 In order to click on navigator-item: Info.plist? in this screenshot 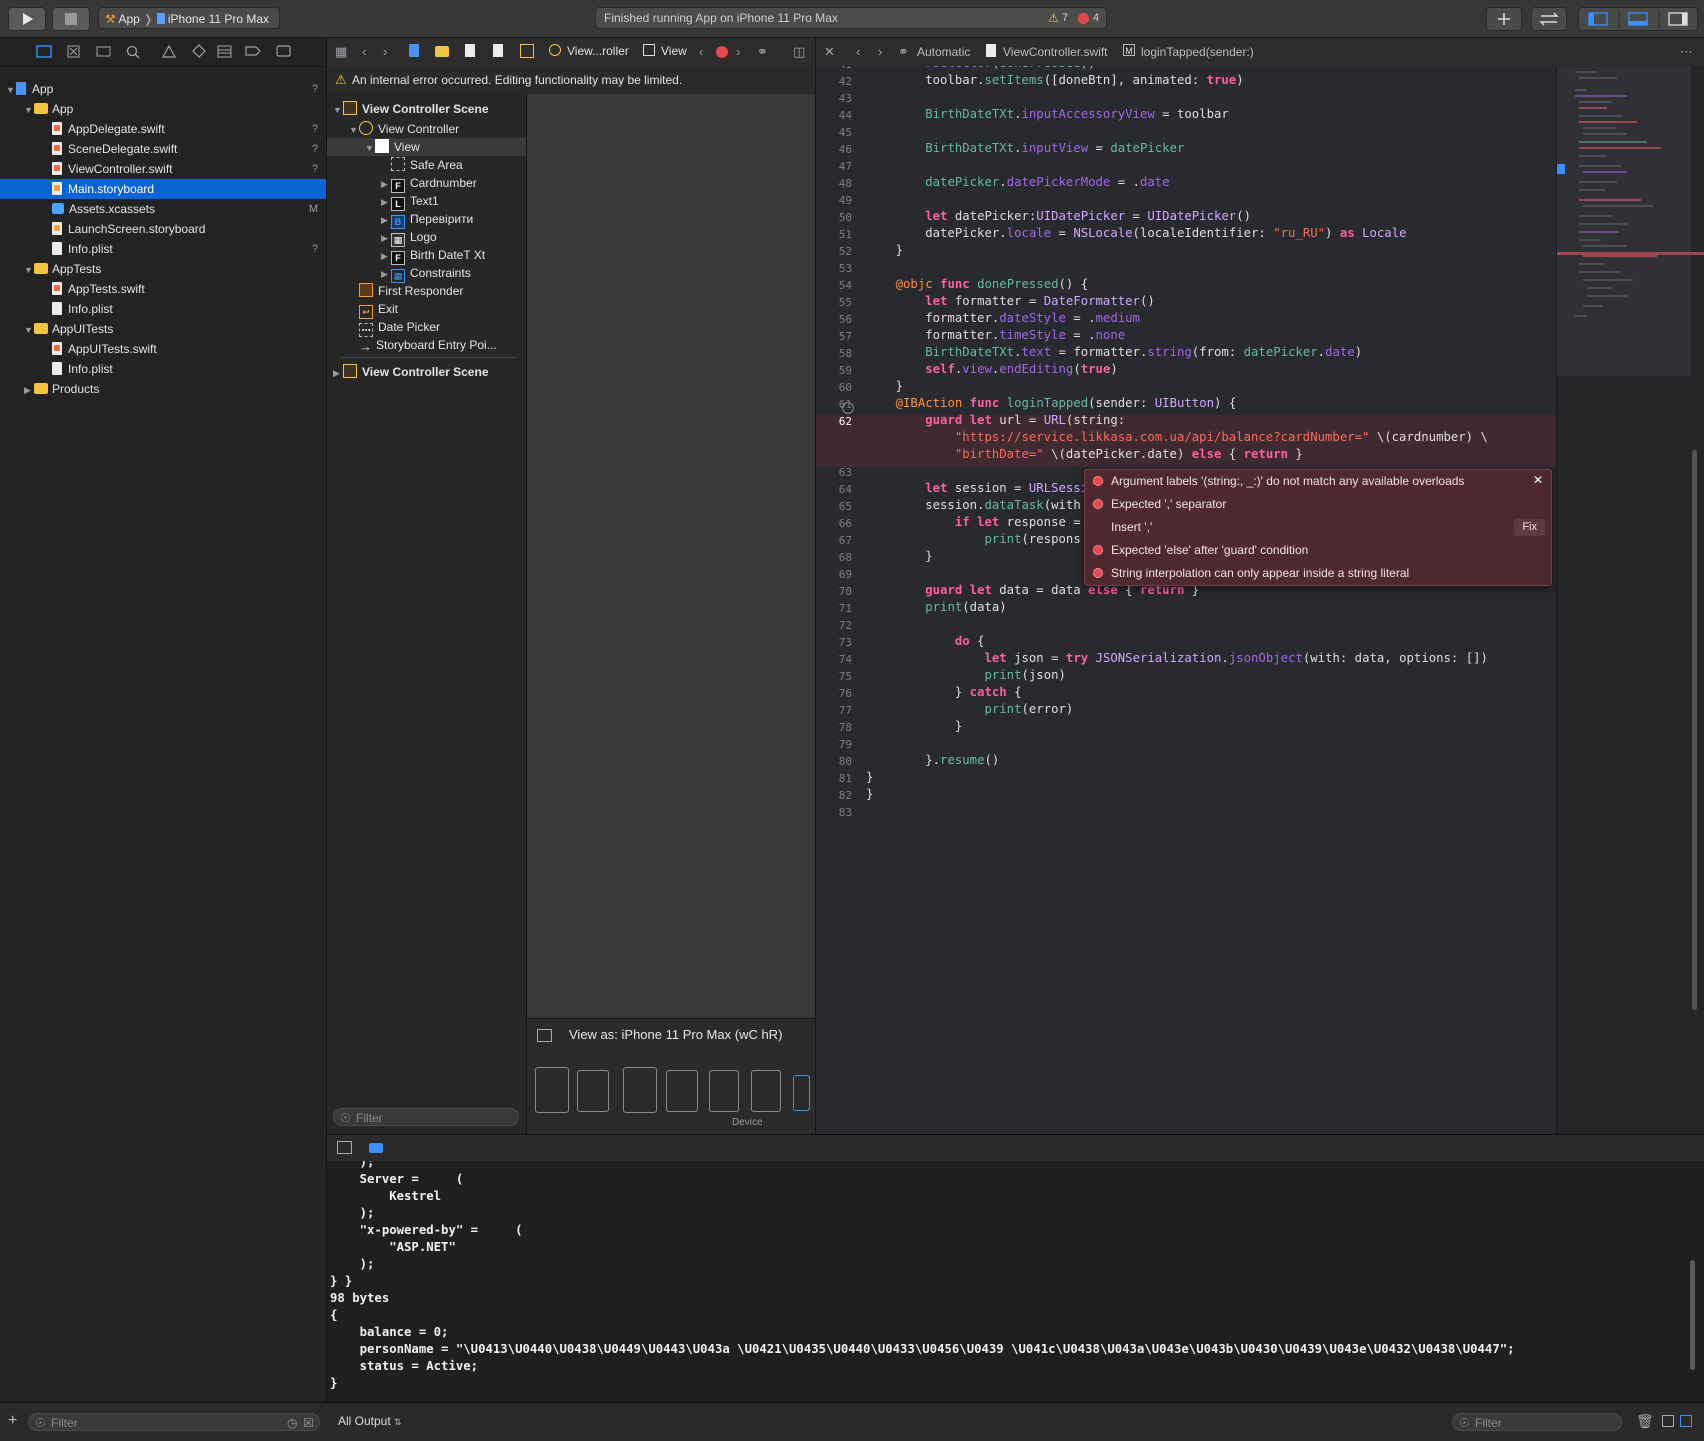, I will do `click(163, 249)`.